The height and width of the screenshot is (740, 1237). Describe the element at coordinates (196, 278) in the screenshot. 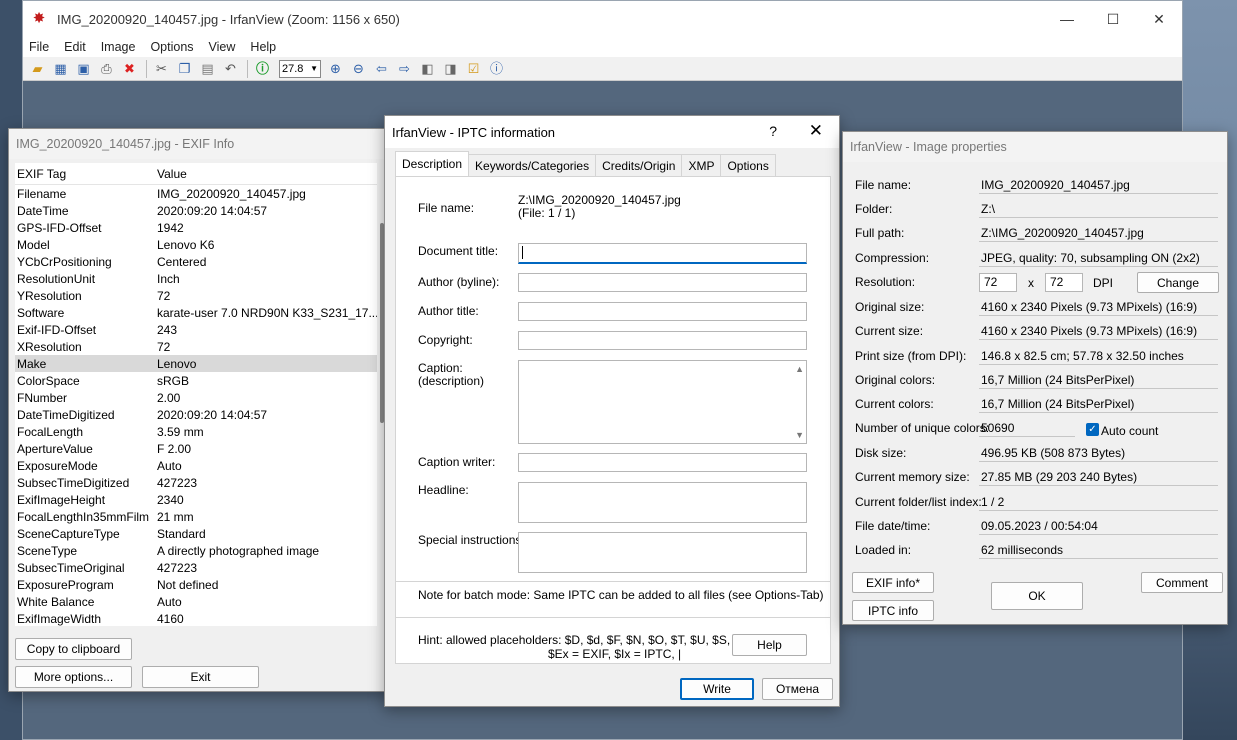

I see `exif-row: ResolutionUnit Inch` at that location.